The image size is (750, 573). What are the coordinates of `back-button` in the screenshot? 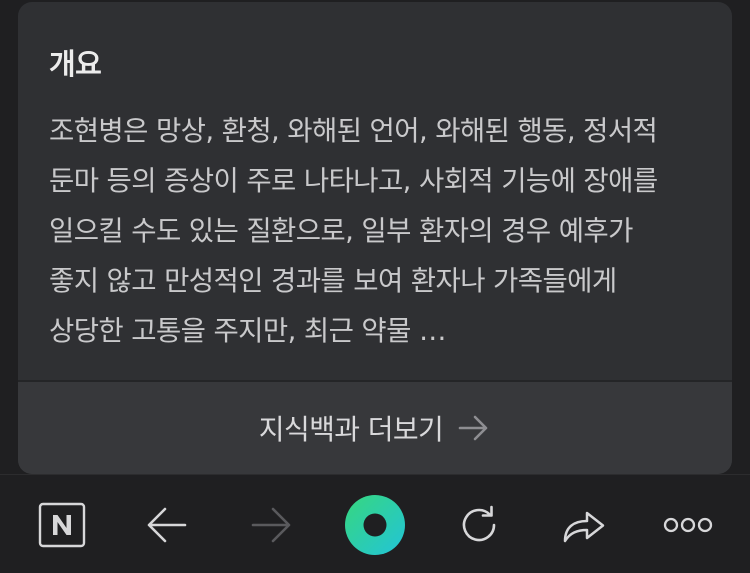 It's located at (167, 524).